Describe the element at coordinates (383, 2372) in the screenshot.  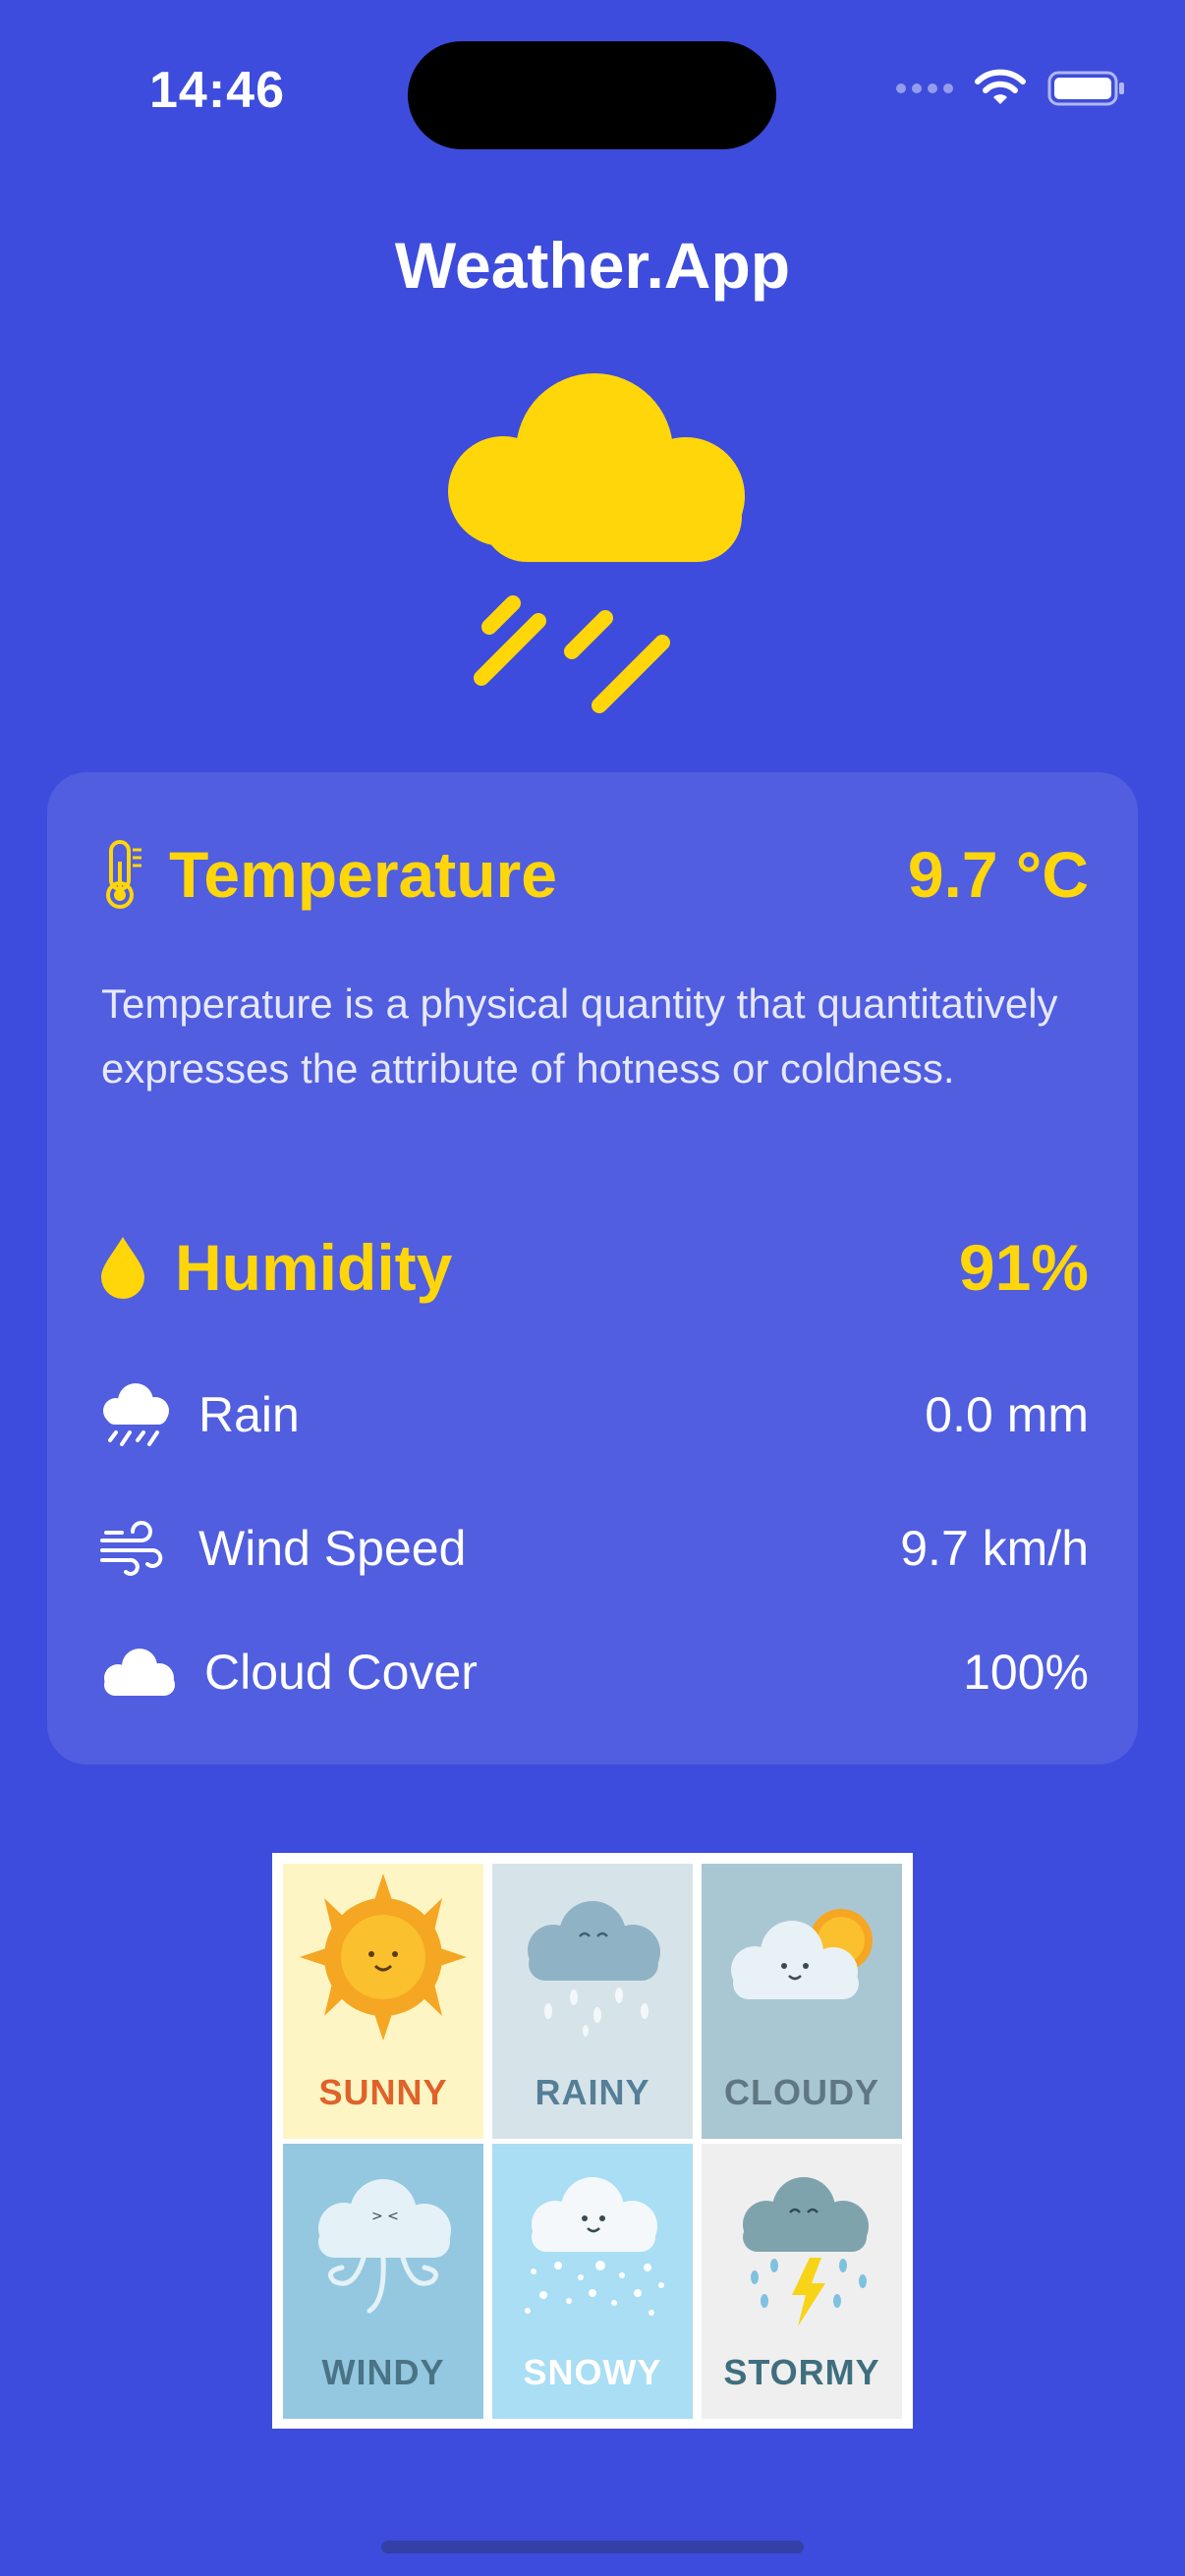
I see `windy-label: WINDY` at that location.